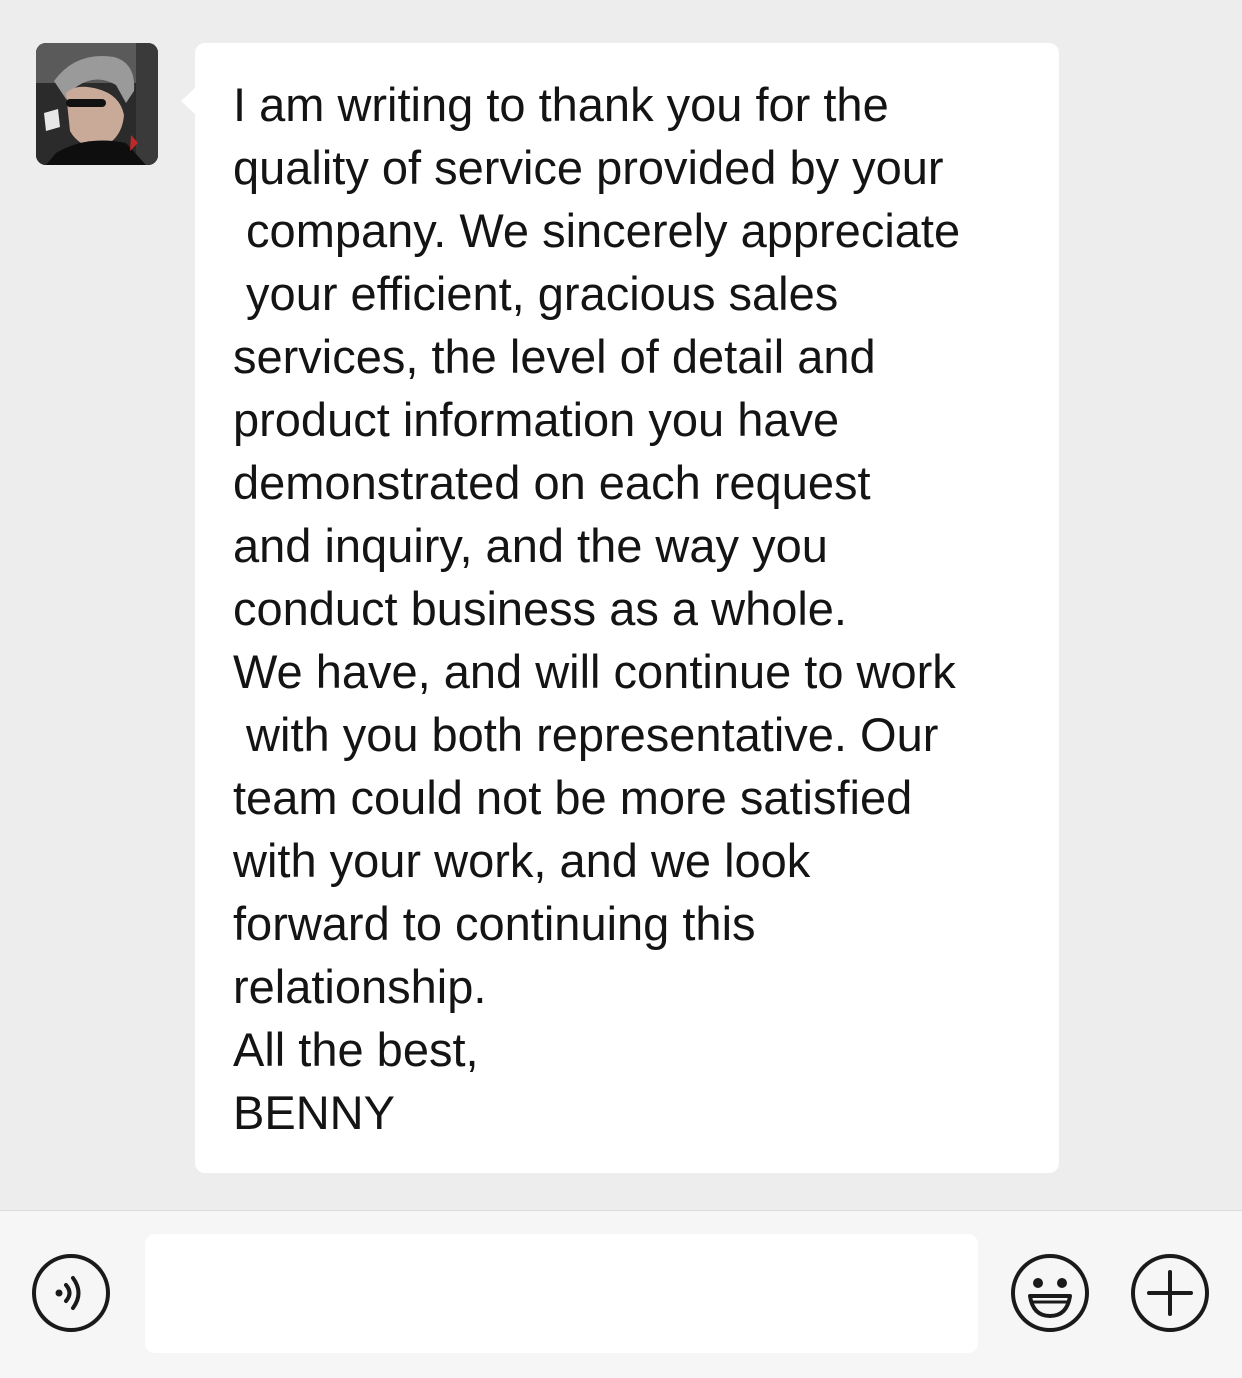 The image size is (1242, 1378). Describe the element at coordinates (586, 734) in the screenshot. I see `message-line: with you both representative. Our` at that location.